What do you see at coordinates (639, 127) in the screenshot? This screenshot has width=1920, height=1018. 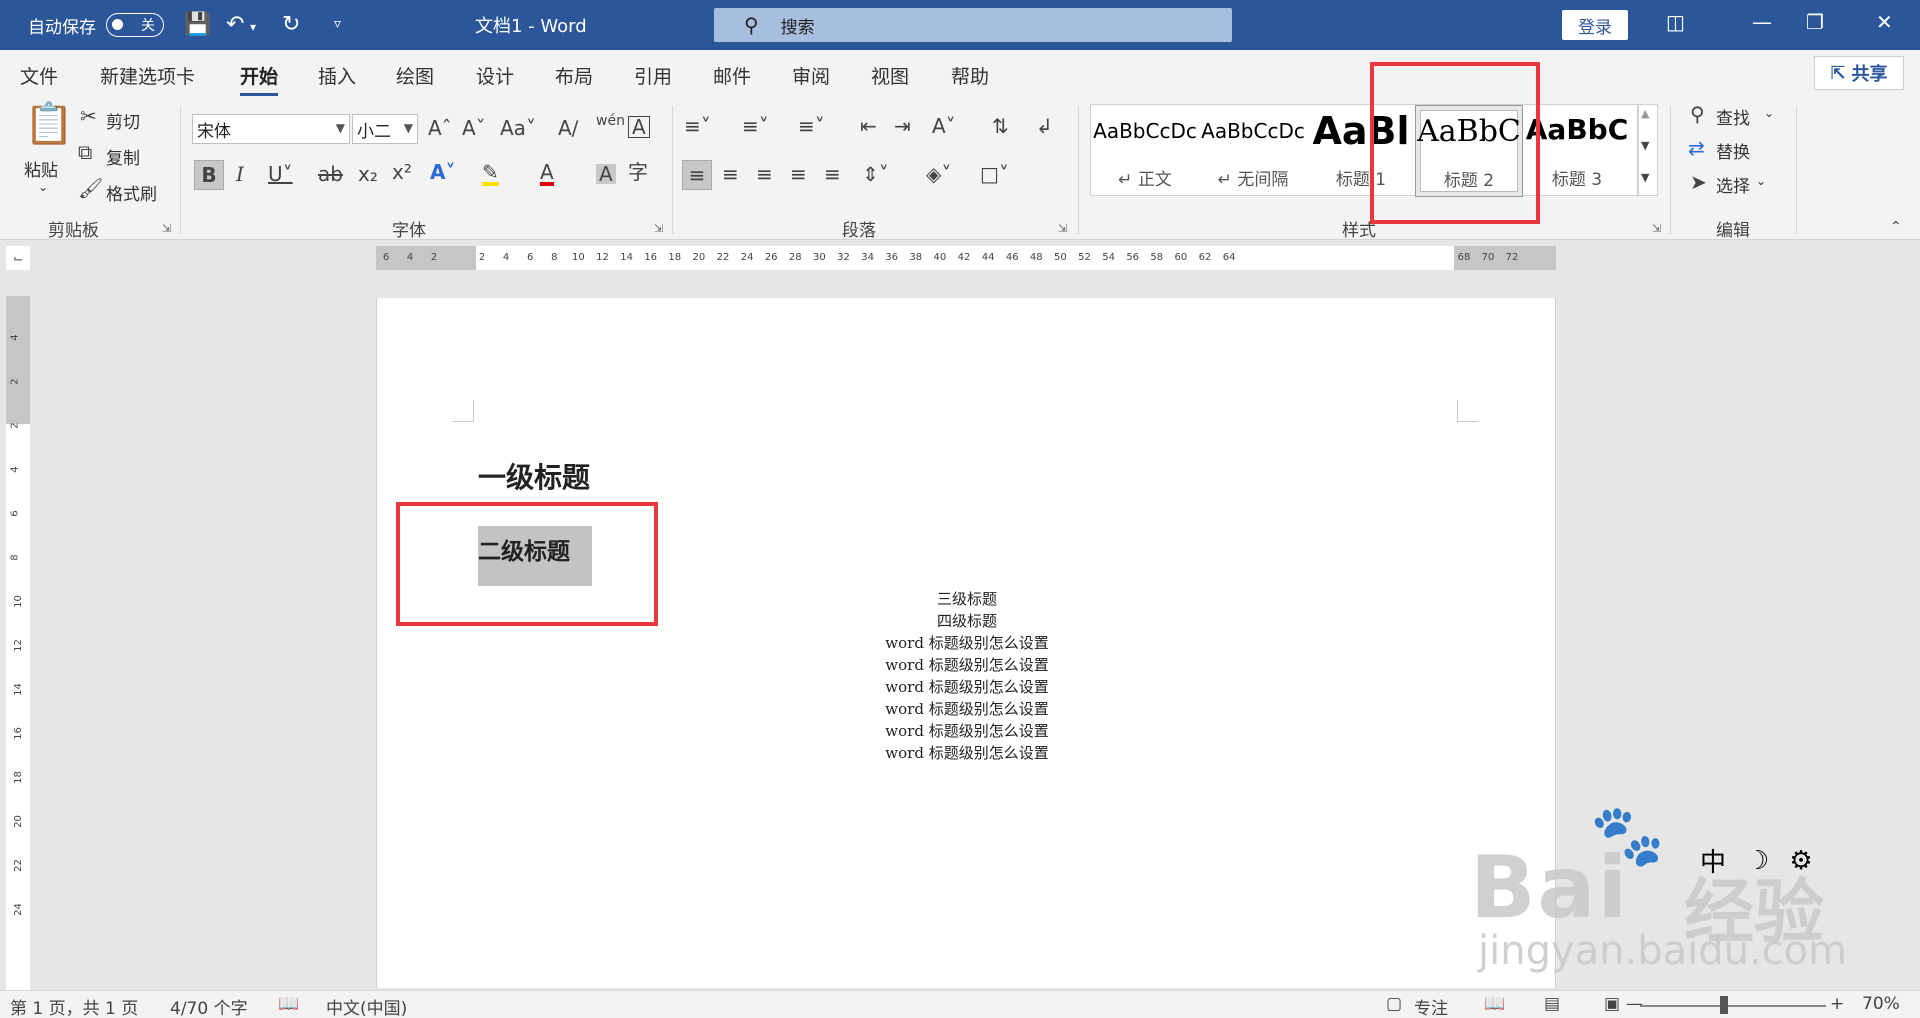 I see `character-border-icon: A` at bounding box center [639, 127].